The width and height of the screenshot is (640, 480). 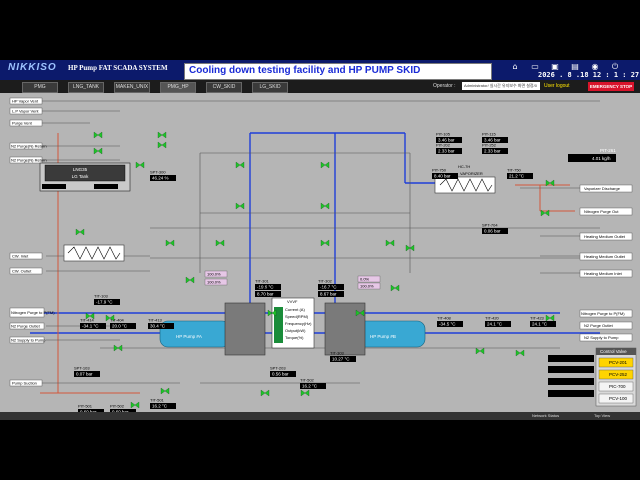 I want to click on emergency-stop-button: EMERGENCY STOP, so click(x=611, y=86).